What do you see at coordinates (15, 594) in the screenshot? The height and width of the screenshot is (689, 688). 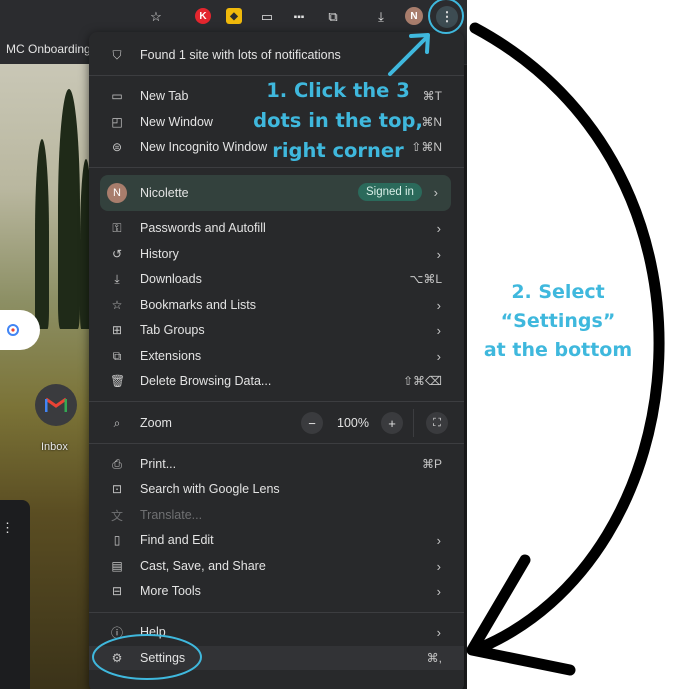 I see `side-panel: ⋮` at bounding box center [15, 594].